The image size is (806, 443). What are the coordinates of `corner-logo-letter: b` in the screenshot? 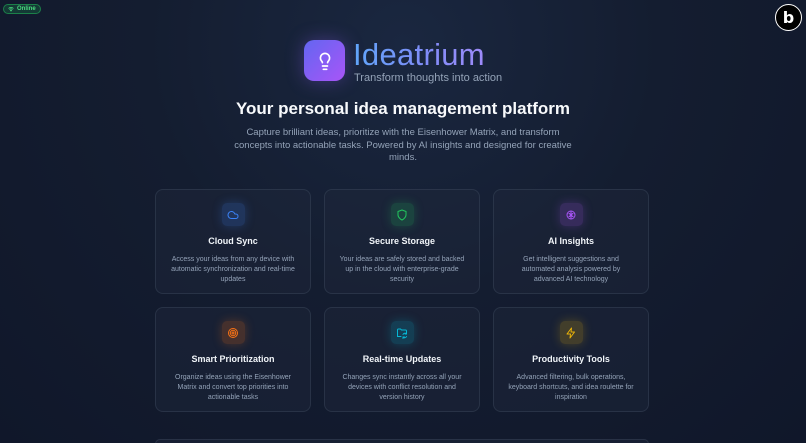 It's located at (788, 17).